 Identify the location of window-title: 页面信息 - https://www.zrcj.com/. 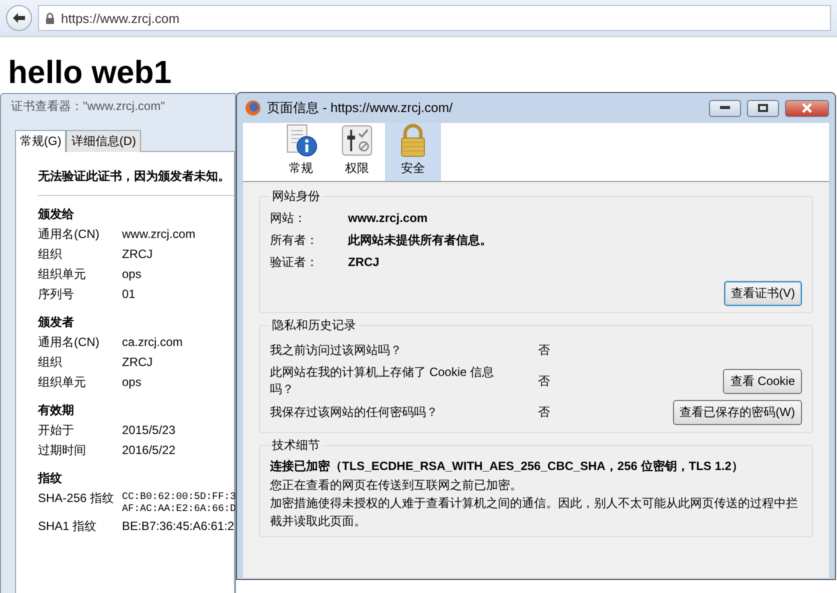
(360, 108).